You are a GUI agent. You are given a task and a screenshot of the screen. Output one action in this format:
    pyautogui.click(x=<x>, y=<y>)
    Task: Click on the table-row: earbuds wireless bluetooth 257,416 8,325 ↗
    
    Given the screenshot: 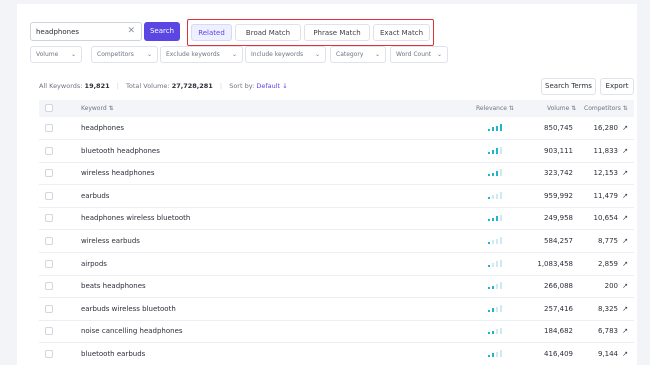 What is the action you would take?
    pyautogui.click(x=336, y=309)
    